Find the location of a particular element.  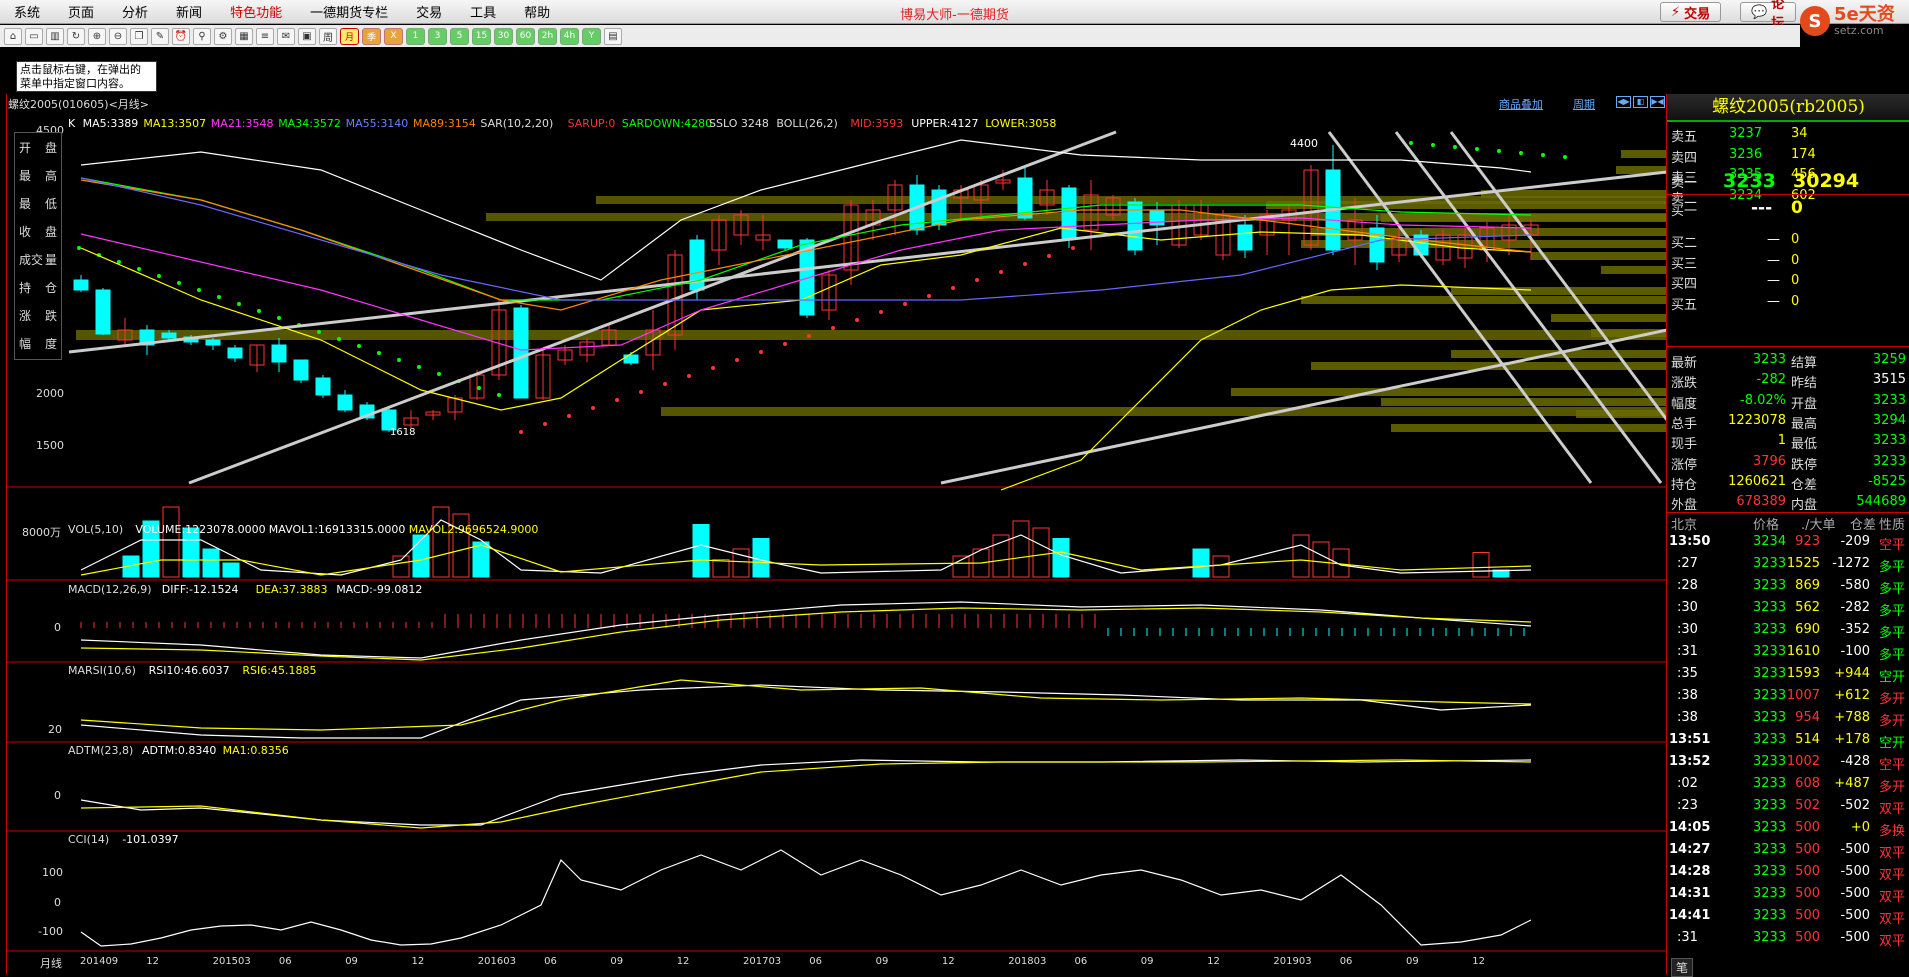

menu-item: 系统 is located at coordinates (27, 11).